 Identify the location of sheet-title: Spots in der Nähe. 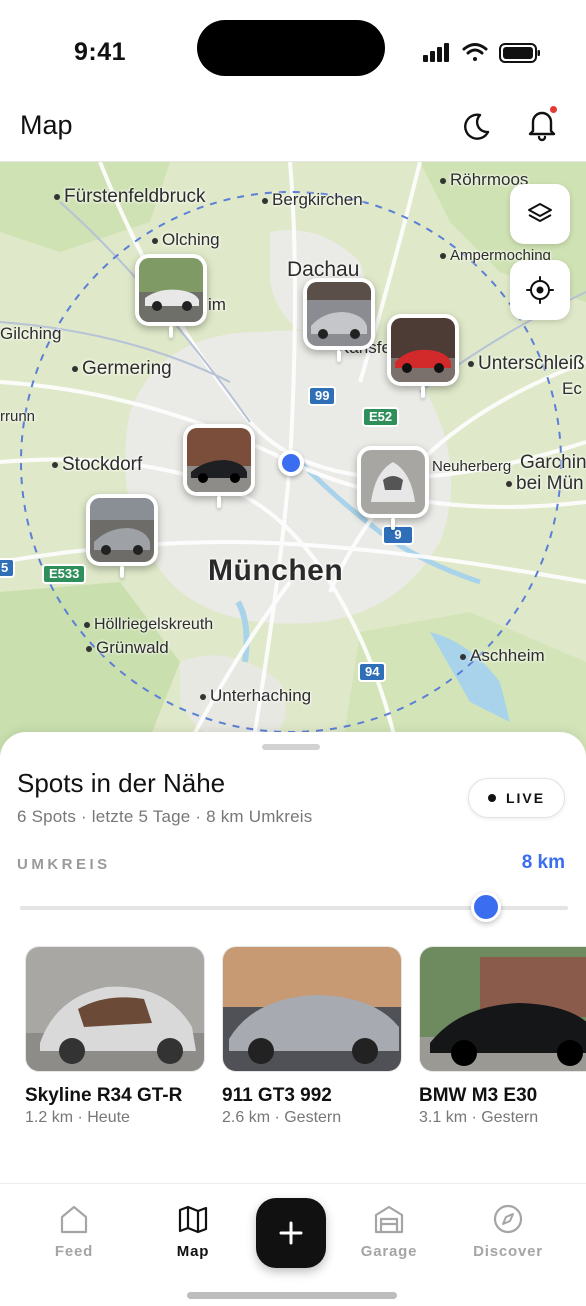
(121, 783).